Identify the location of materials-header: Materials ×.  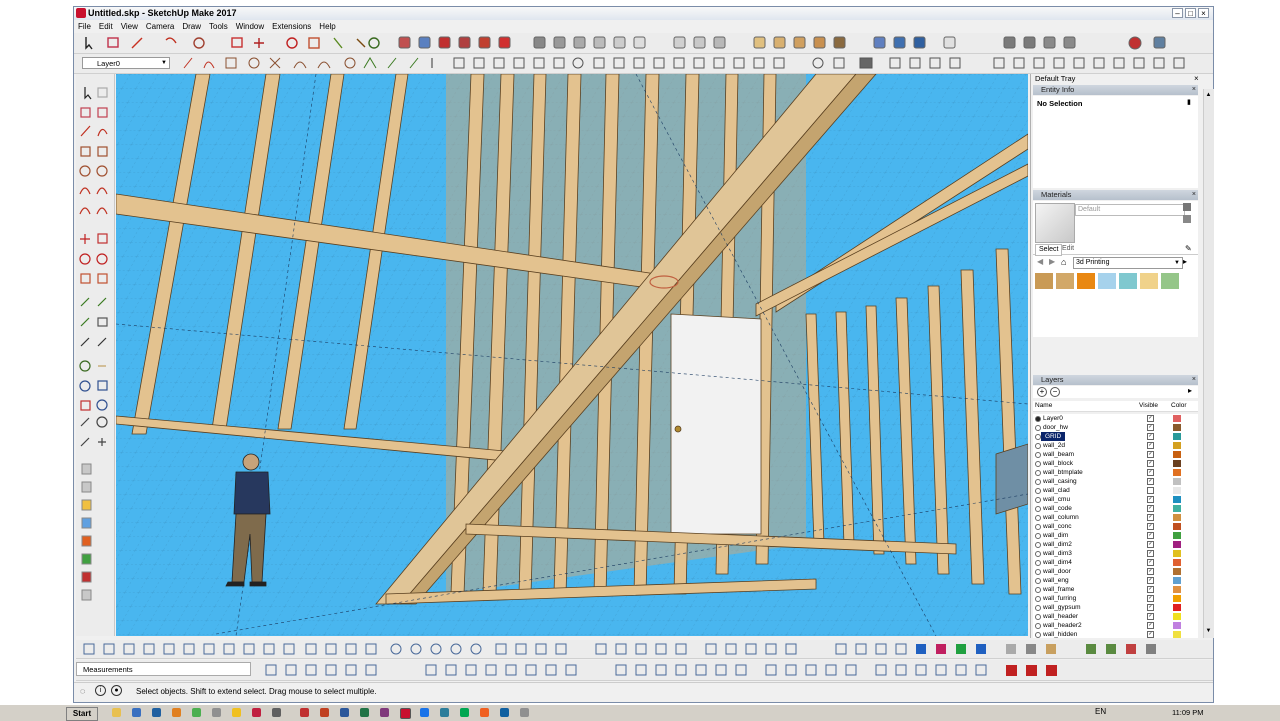
(1115, 195).